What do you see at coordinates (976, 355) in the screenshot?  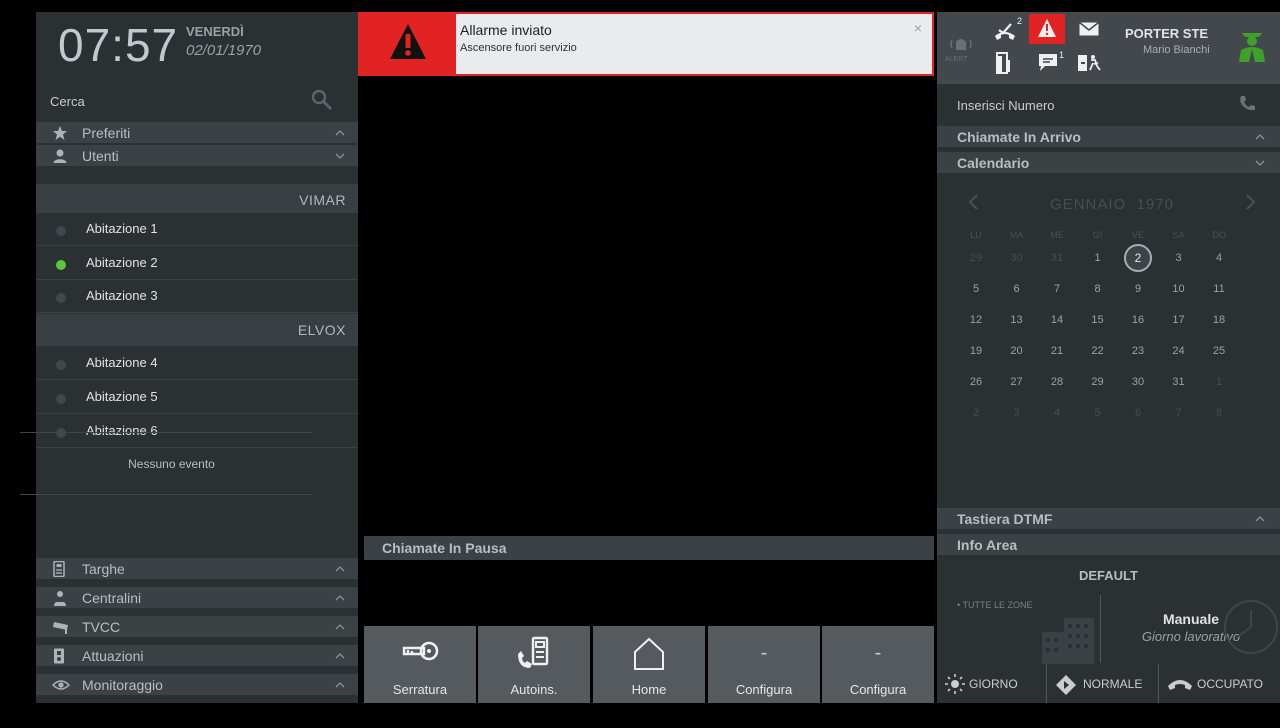 I see `calendar-day: 19` at bounding box center [976, 355].